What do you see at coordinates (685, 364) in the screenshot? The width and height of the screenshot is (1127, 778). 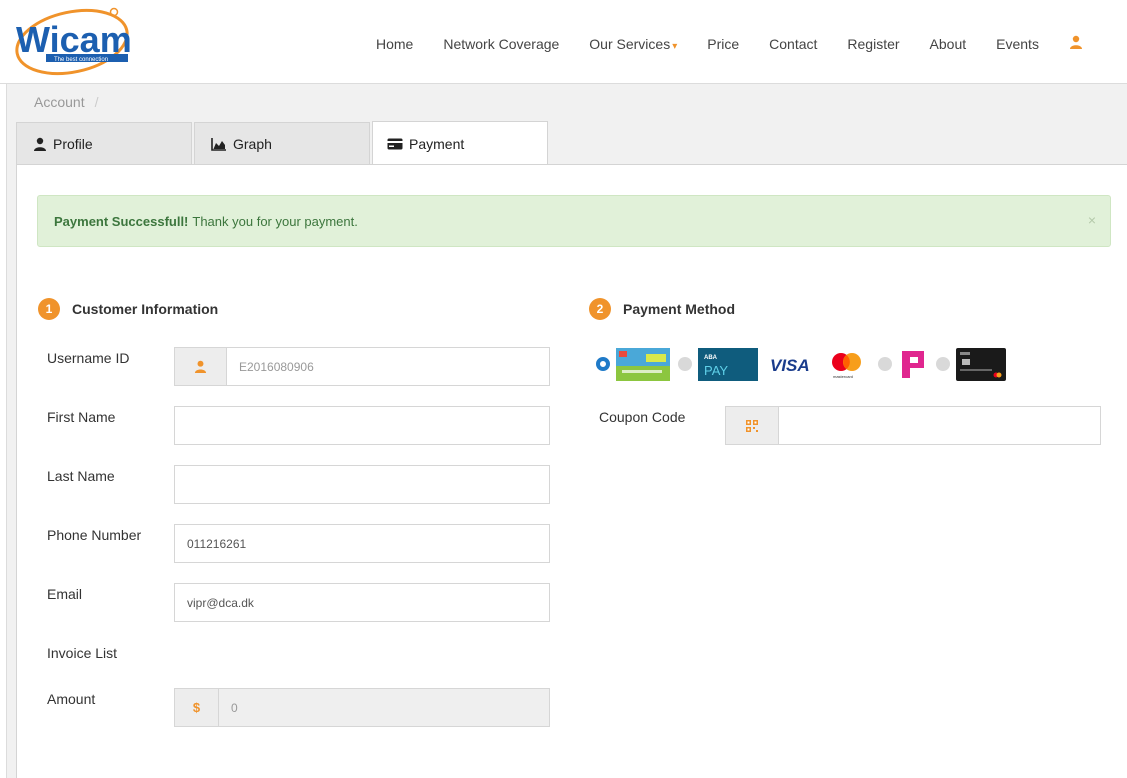 I see `radio-aba-pay` at bounding box center [685, 364].